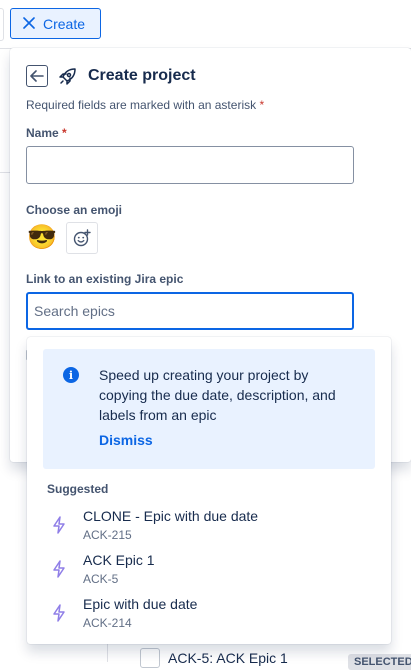 This screenshot has width=411, height=670. I want to click on add-emoji-icon, so click(82, 238).